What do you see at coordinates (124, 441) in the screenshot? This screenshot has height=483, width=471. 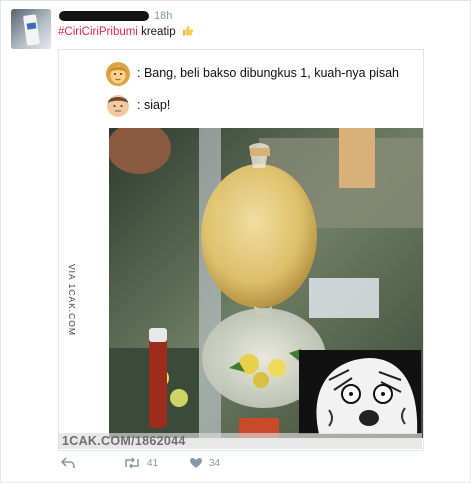 I see `bottom-watermark: 1CAK.COM/1862044` at bounding box center [124, 441].